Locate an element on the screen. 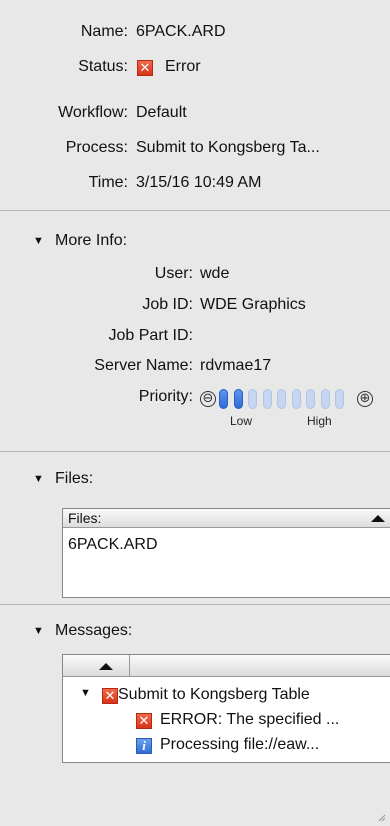 The width and height of the screenshot is (390, 826). messages-header: Messages: is located at coordinates (93, 631).